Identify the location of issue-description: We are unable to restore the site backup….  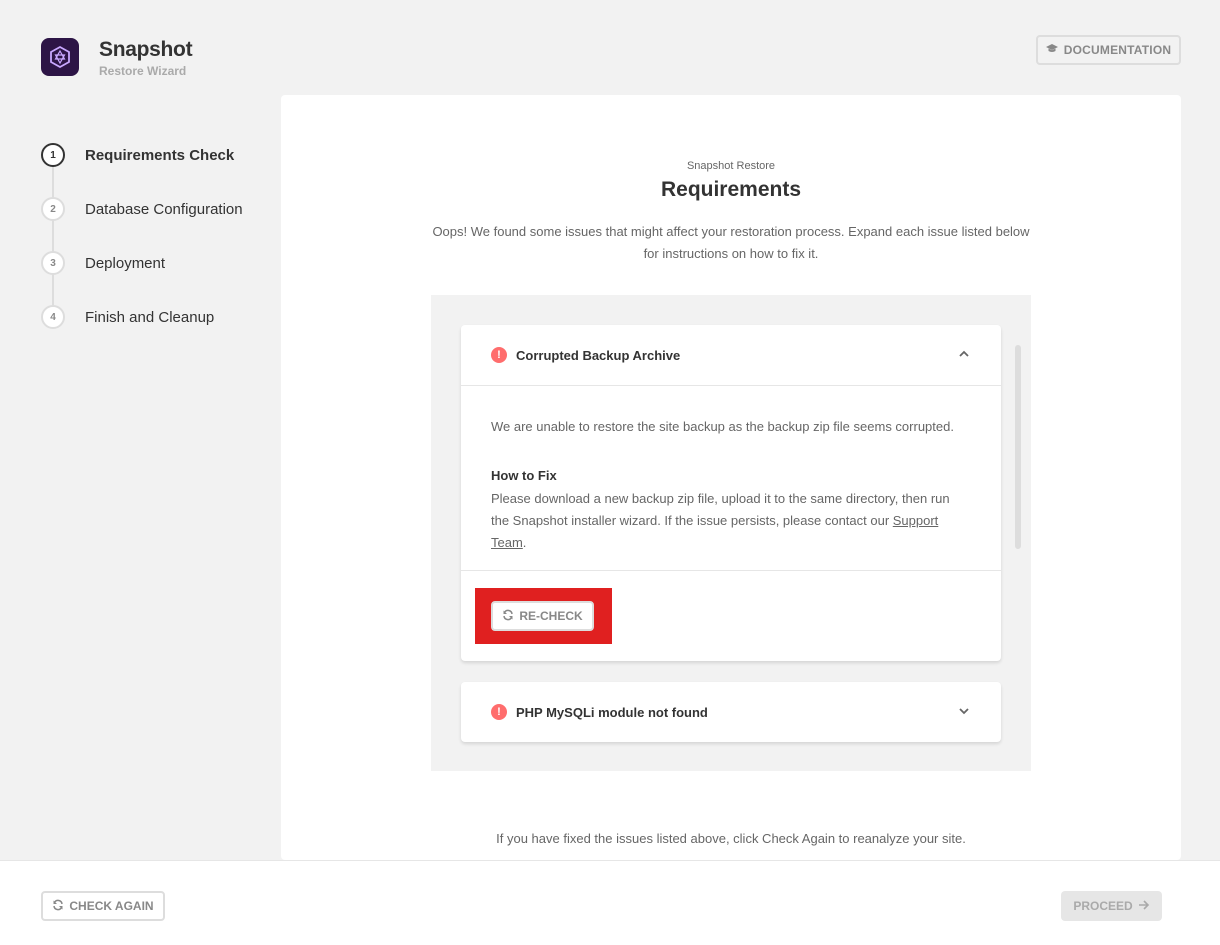
(722, 426).